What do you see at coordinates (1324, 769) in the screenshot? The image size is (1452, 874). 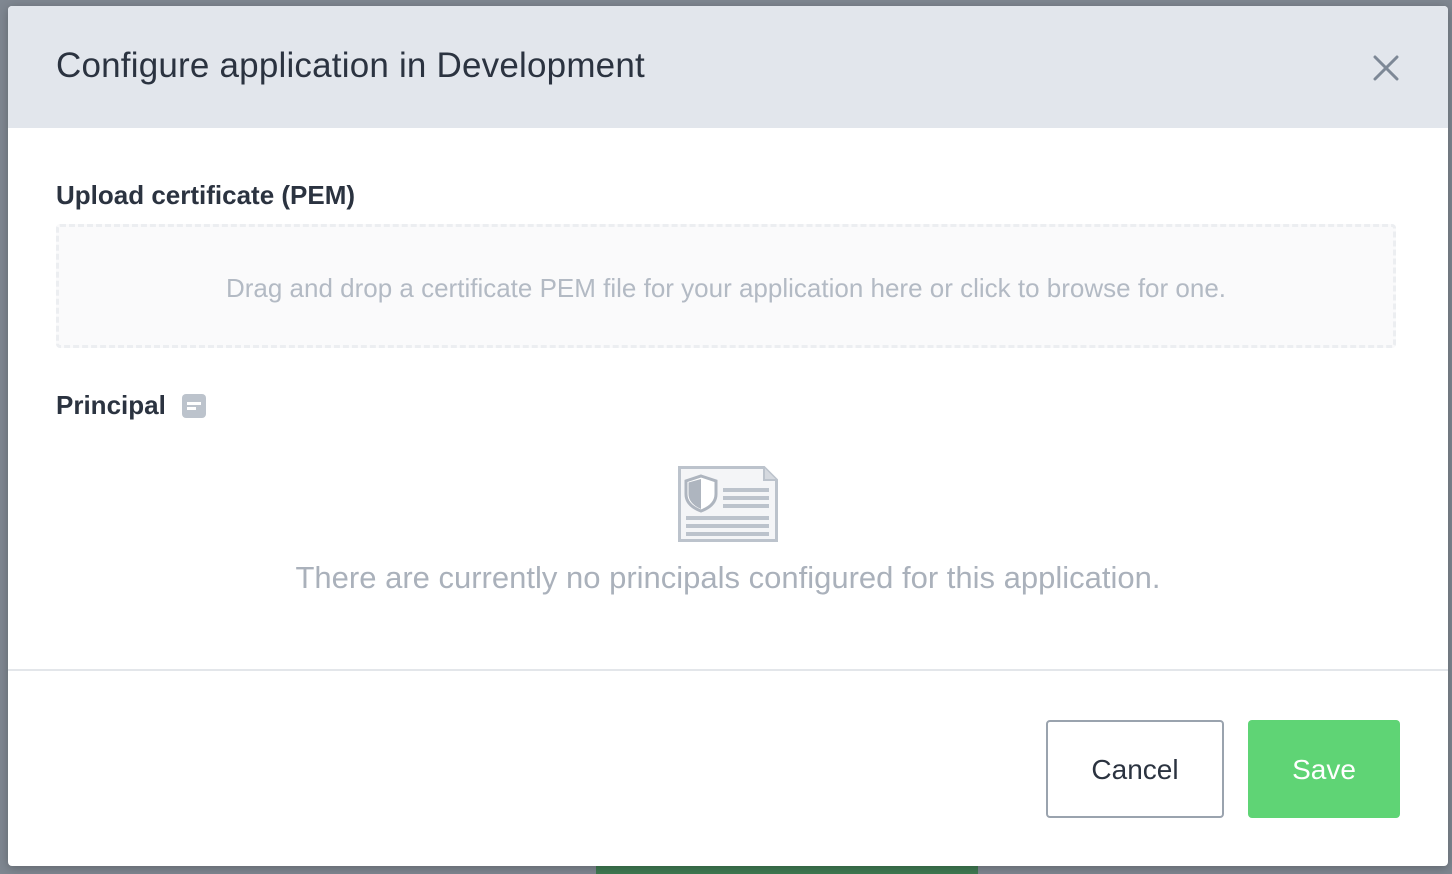 I see `save-button: Save` at bounding box center [1324, 769].